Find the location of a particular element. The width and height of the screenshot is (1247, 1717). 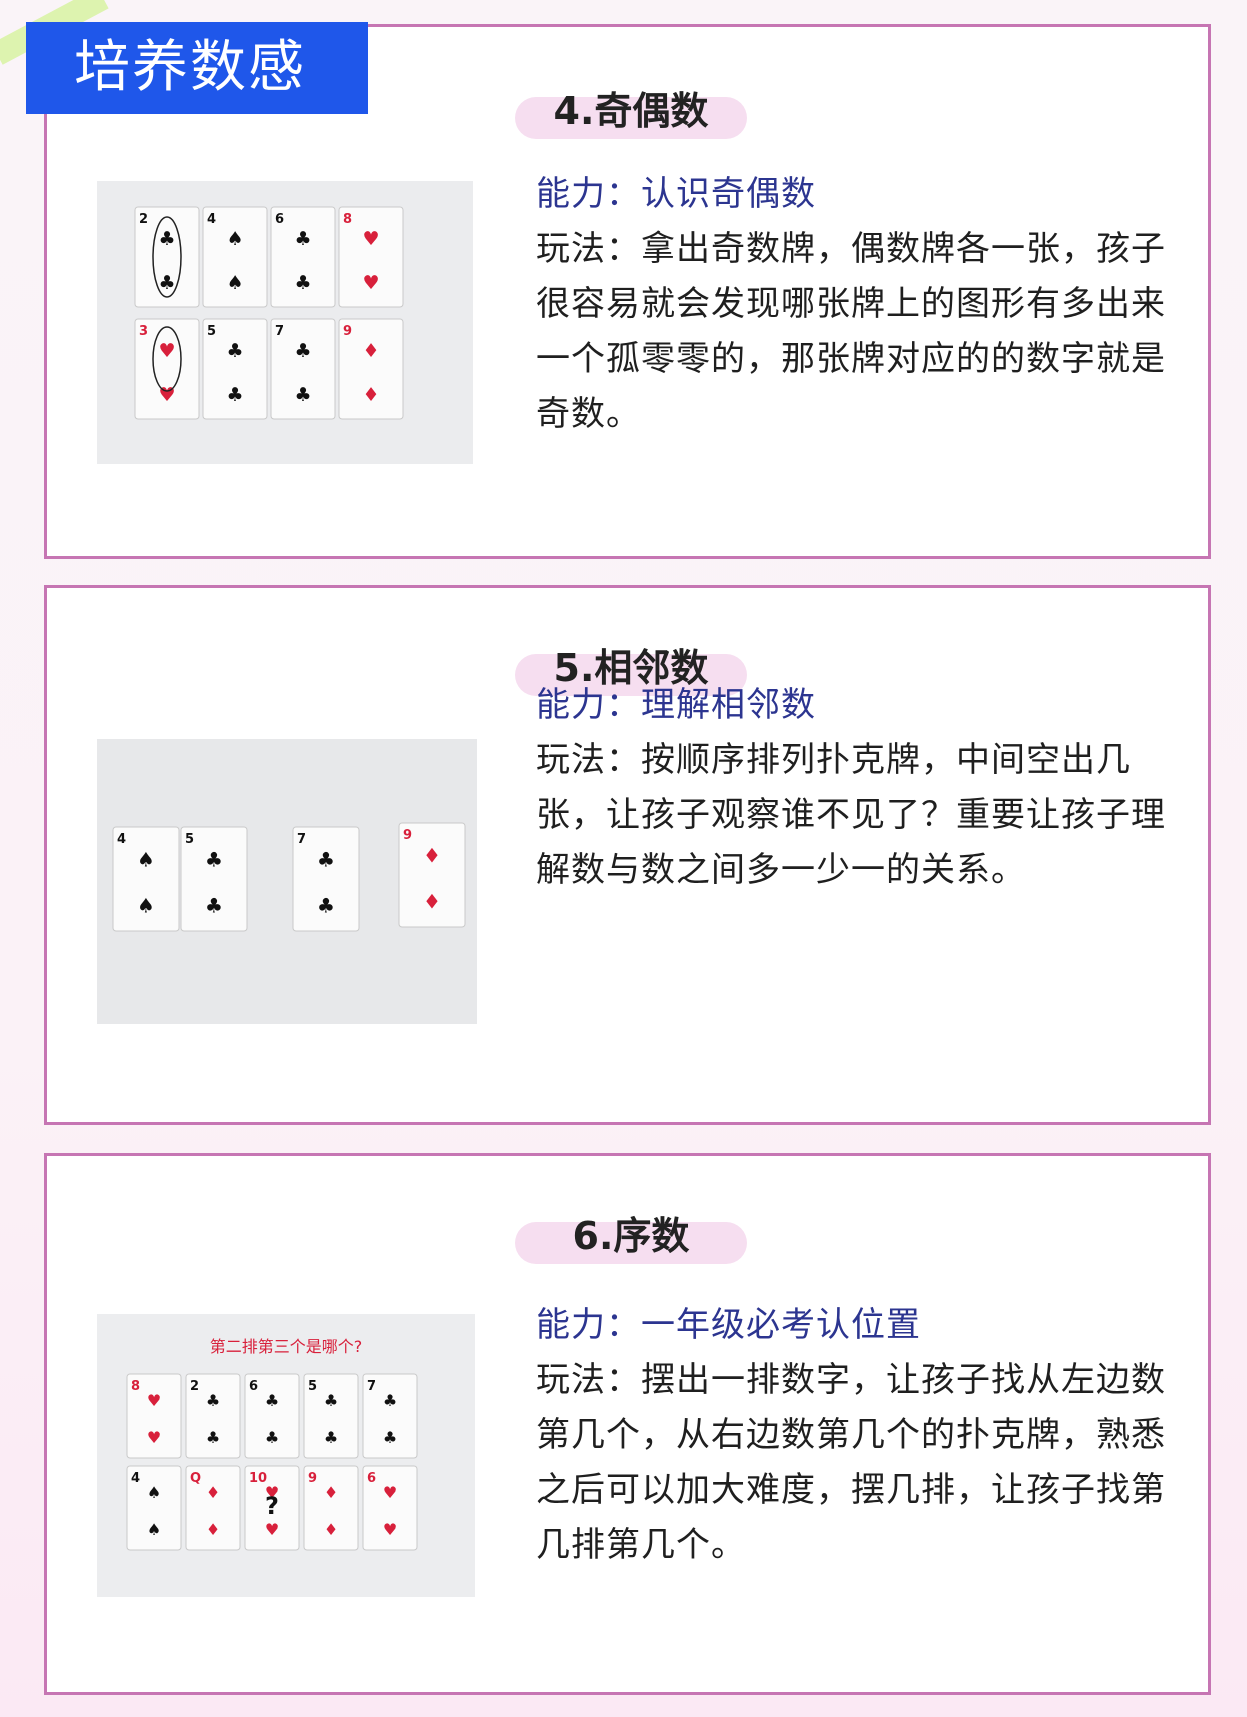

adjacent-cards-image: 4 ♠ ♠ 5 ♣ ♣ 7 ♣ ♣ 9 ♦ ♦ is located at coordinates (287, 881).